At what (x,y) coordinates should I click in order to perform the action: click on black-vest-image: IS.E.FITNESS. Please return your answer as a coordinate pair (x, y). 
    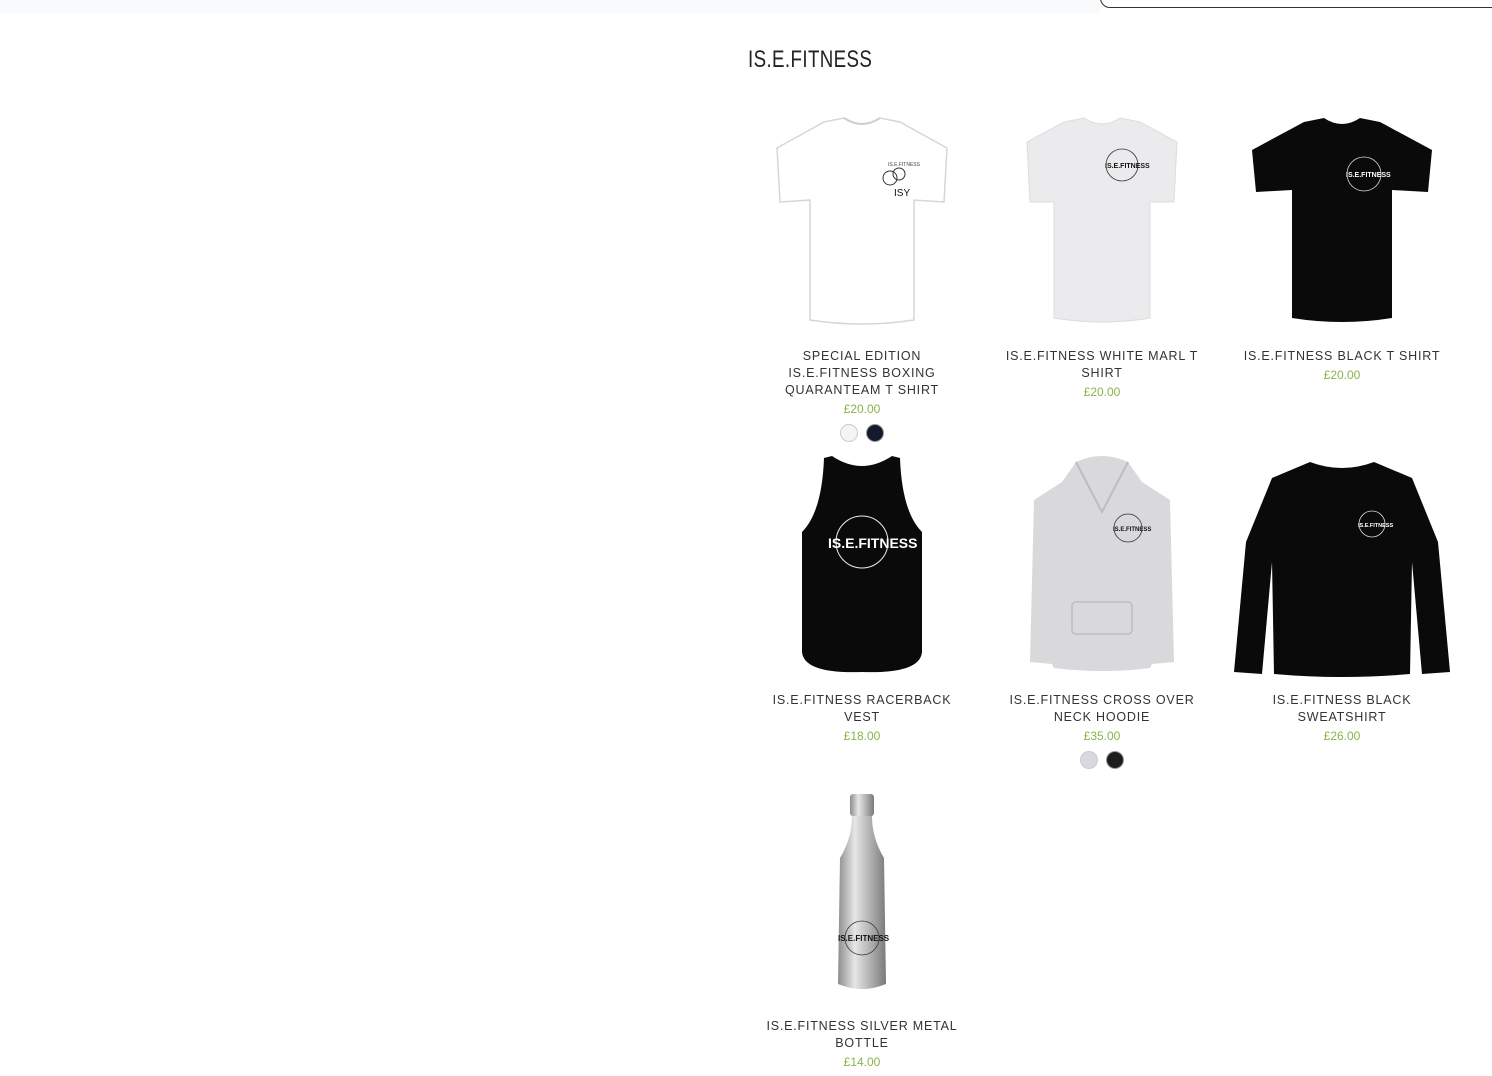
    Looking at the image, I should click on (862, 564).